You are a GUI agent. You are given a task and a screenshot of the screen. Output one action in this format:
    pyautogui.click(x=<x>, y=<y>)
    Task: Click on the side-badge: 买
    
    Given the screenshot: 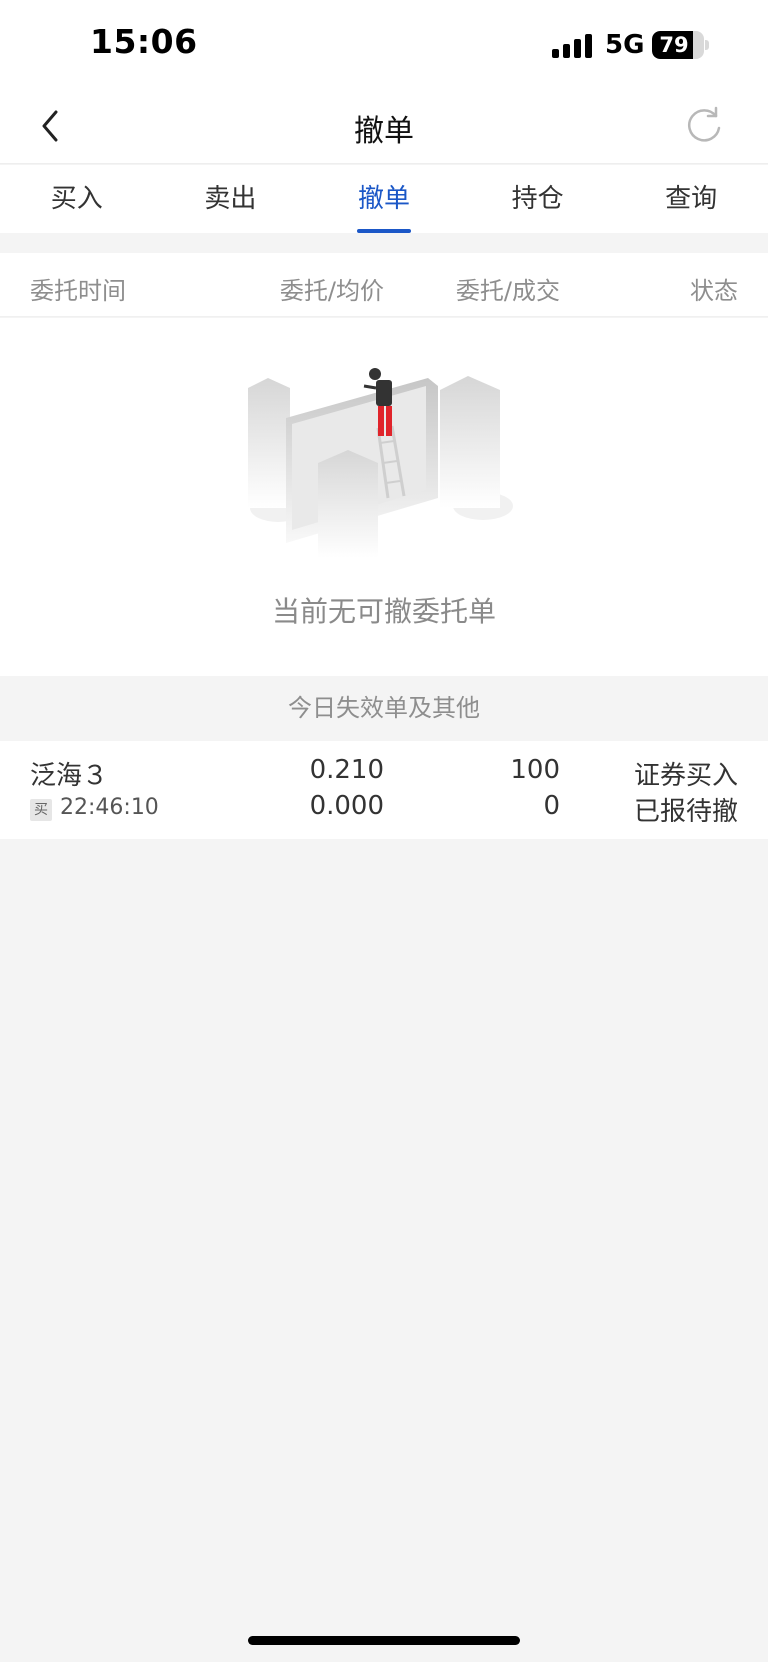 What is the action you would take?
    pyautogui.click(x=41, y=810)
    